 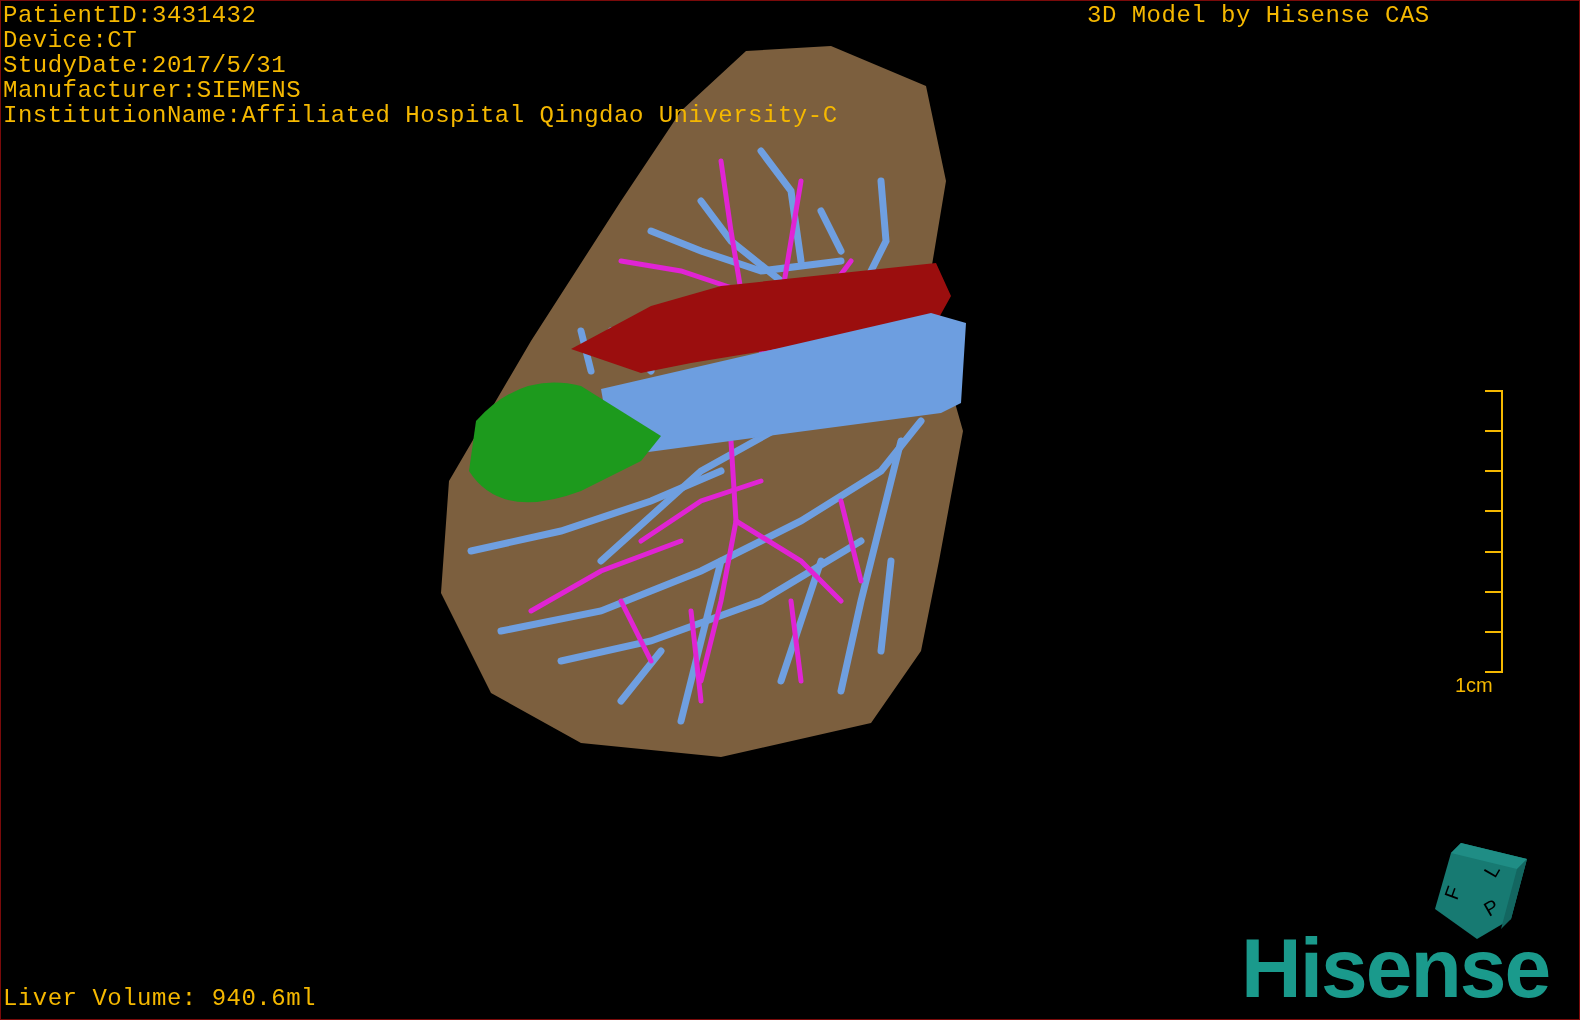 I want to click on scale-bar-label: 1cm, so click(x=1474, y=685).